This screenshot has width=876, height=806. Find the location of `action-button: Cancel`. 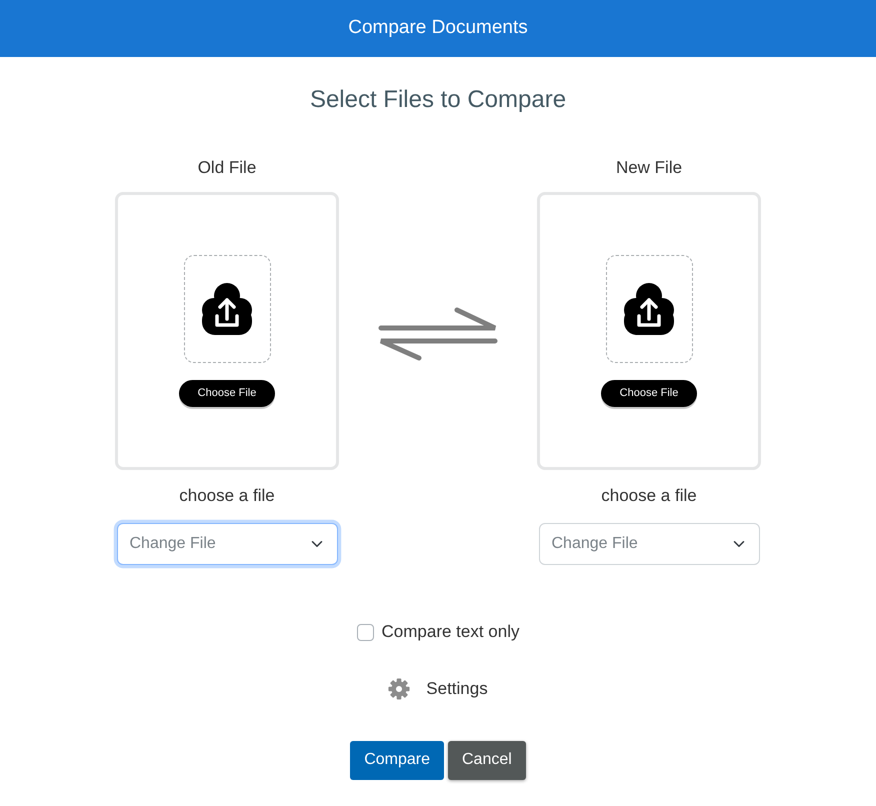

action-button: Cancel is located at coordinates (487, 760).